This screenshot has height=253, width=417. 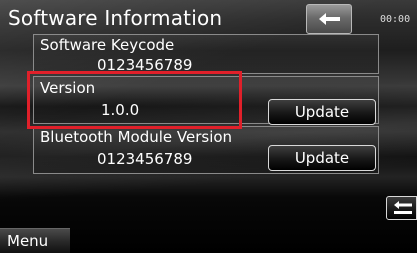 I want to click on version-highlight-box, so click(x=134, y=100).